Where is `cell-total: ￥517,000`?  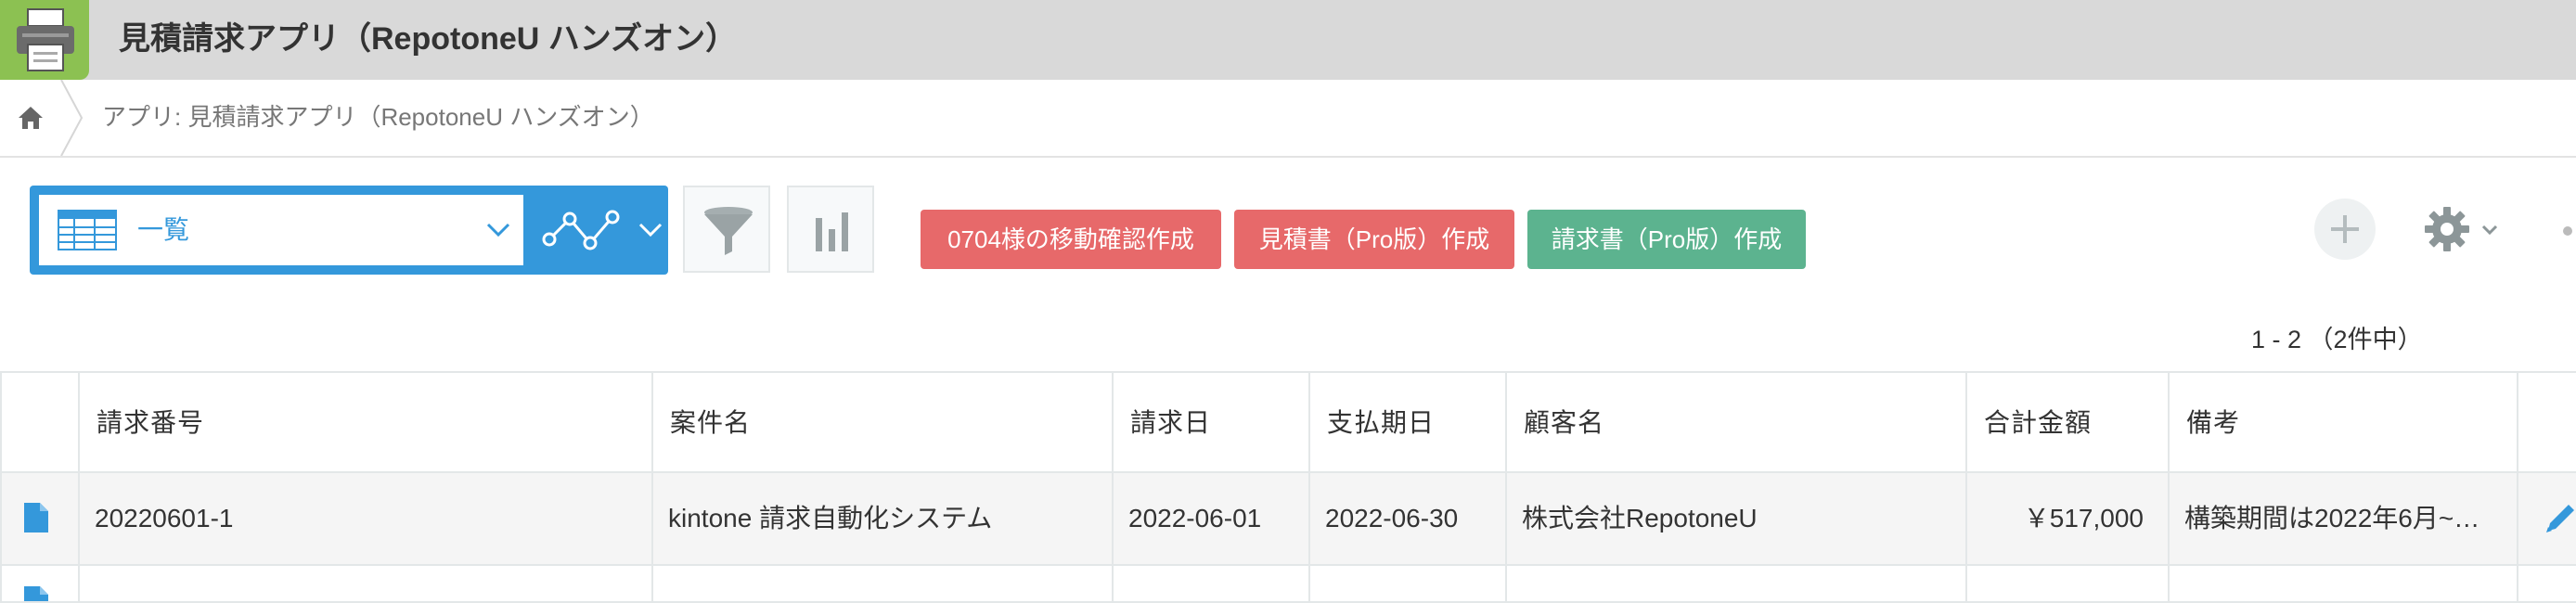 cell-total: ￥517,000 is located at coordinates (2066, 519).